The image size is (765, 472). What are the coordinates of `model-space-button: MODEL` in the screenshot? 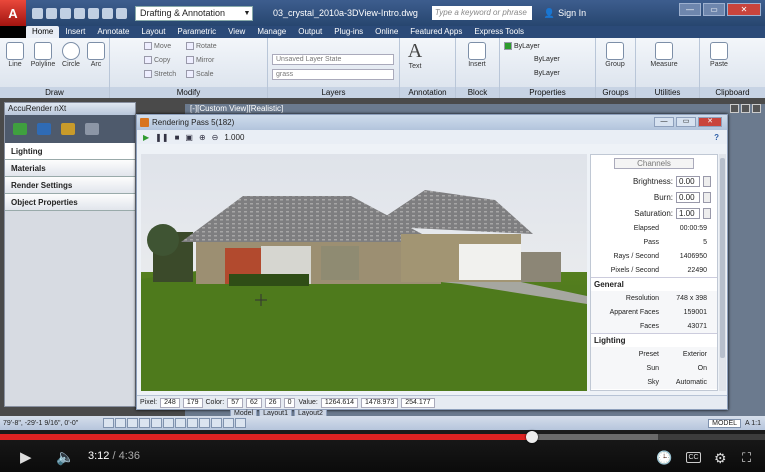 It's located at (725, 423).